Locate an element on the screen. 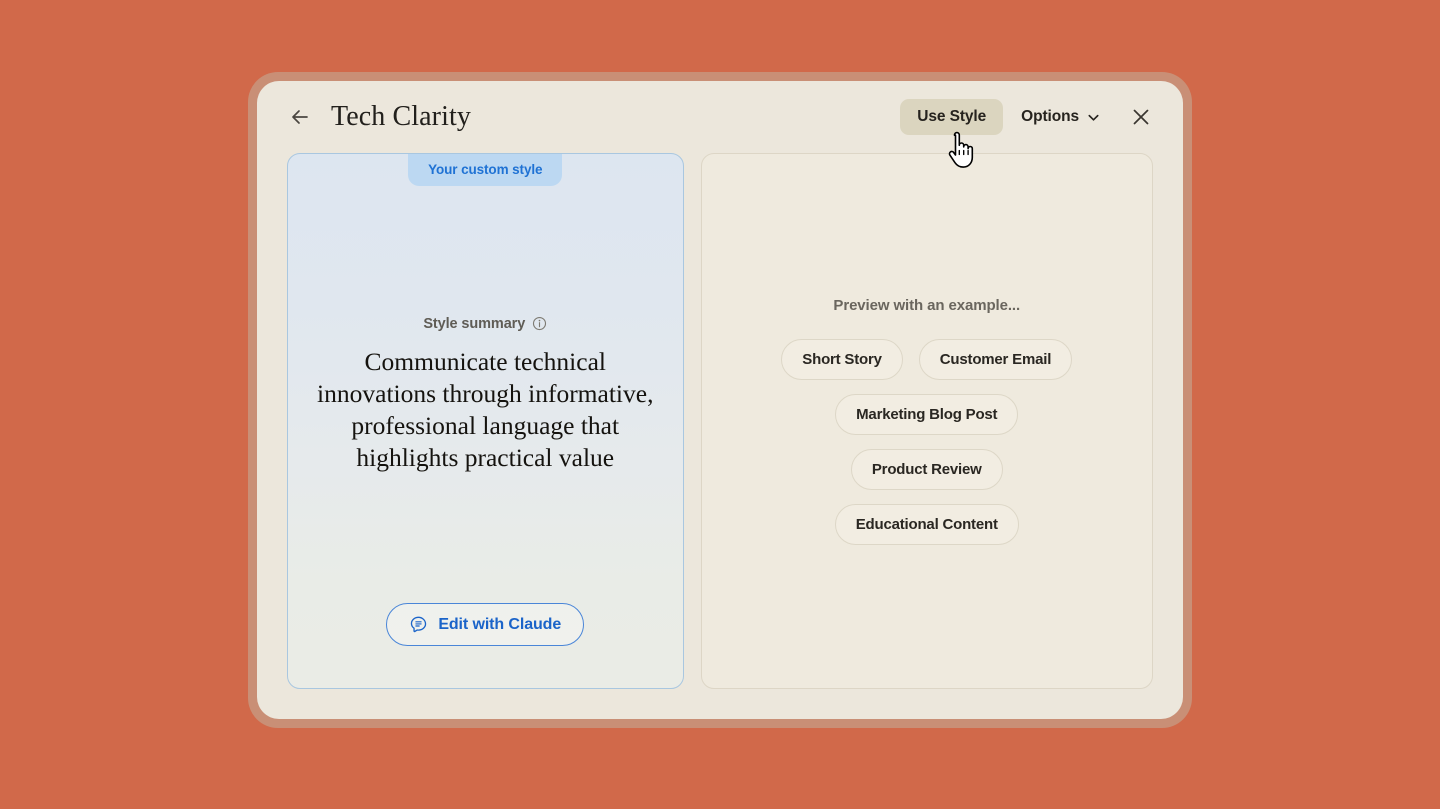 This screenshot has height=809, width=1440. options-label: Options is located at coordinates (1050, 116).